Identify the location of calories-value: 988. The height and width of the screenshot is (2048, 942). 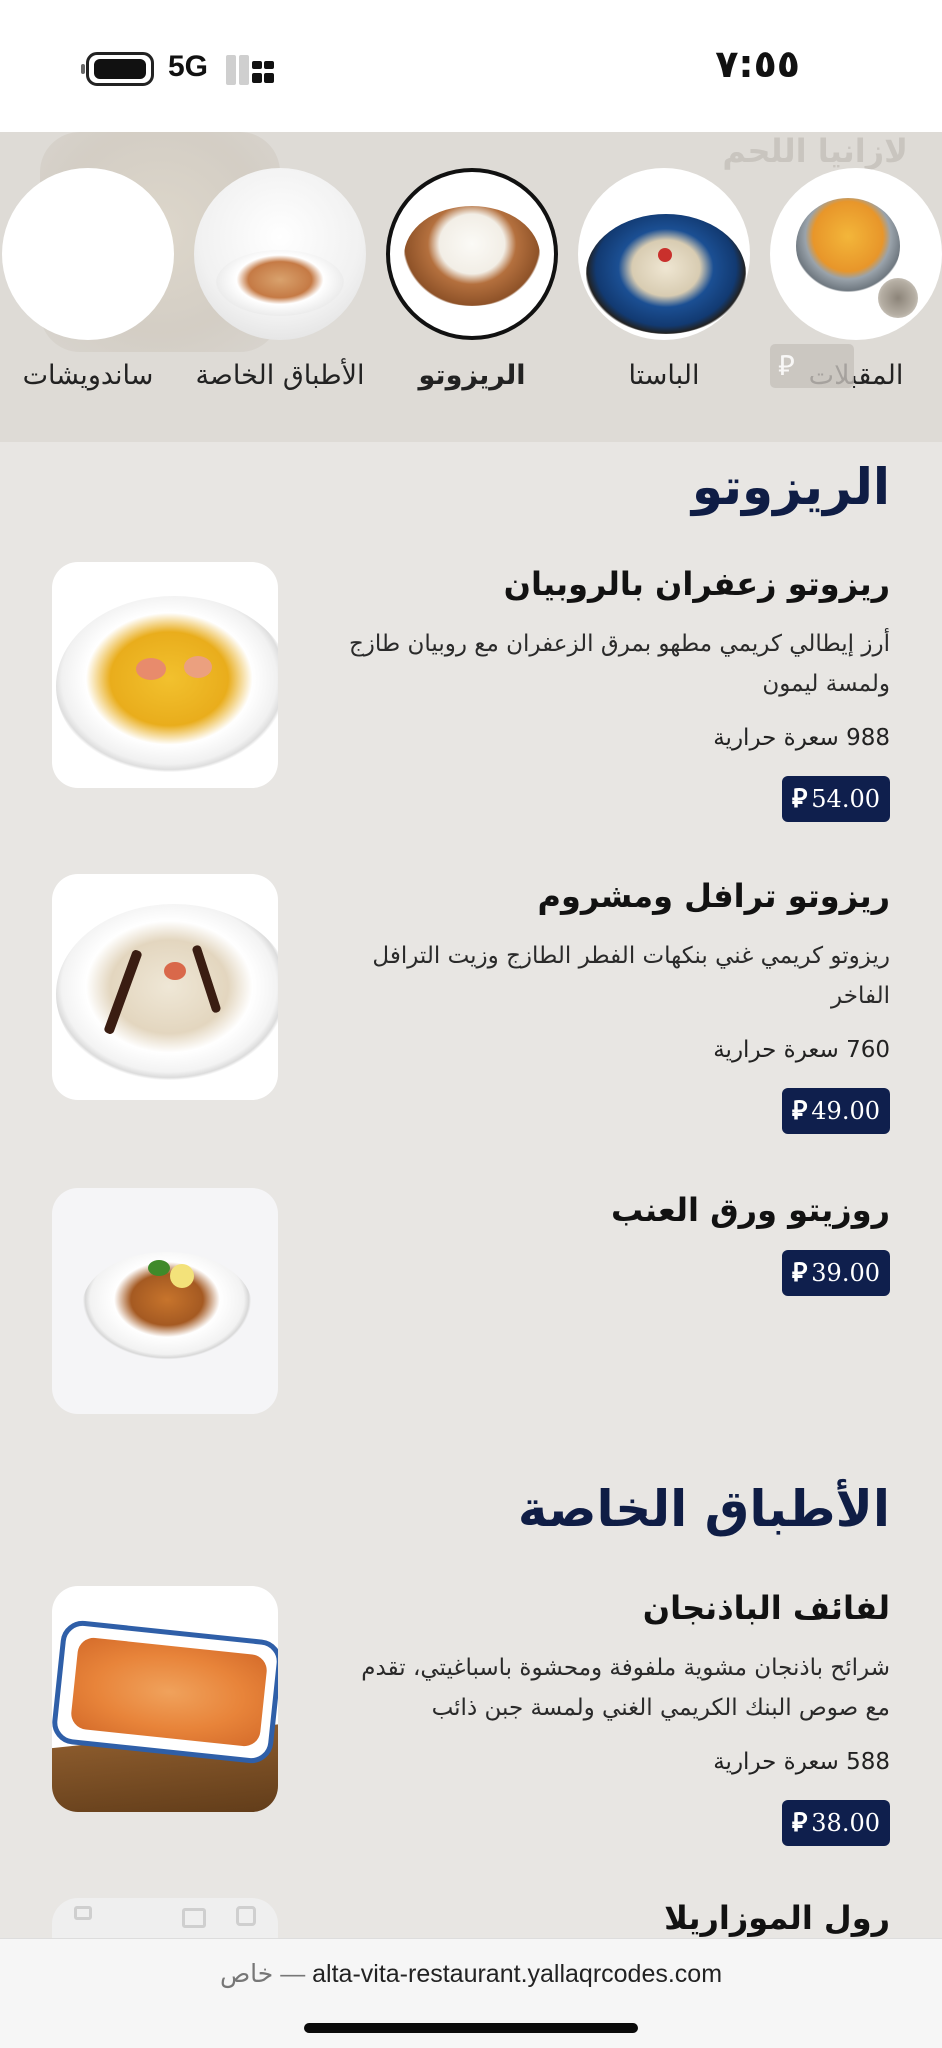
(868, 738).